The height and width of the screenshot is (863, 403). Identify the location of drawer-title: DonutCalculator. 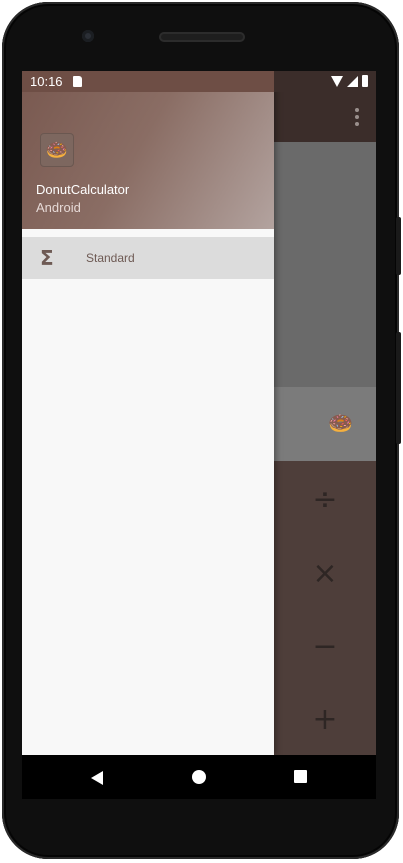
(83, 189).